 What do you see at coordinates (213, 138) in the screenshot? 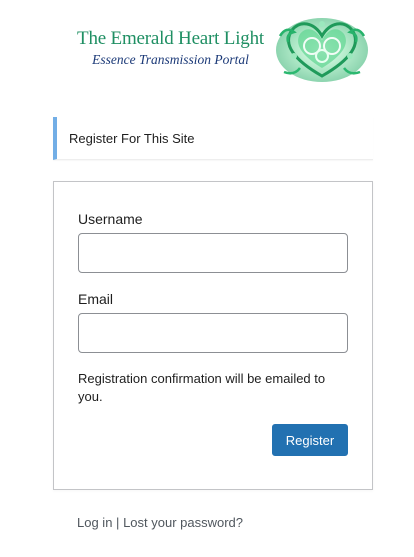
I see `register-notice: Register For This Site` at bounding box center [213, 138].